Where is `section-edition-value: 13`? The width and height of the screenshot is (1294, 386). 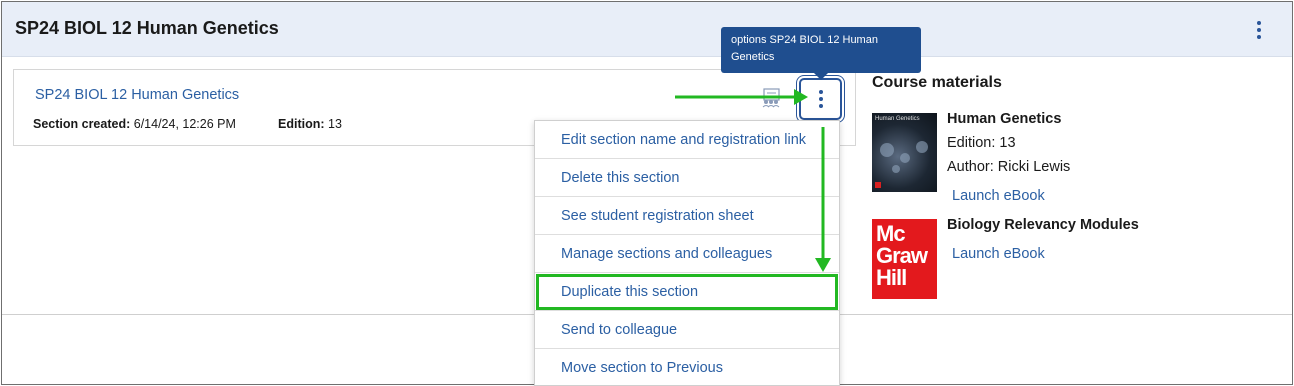
section-edition-value: 13 is located at coordinates (335, 124).